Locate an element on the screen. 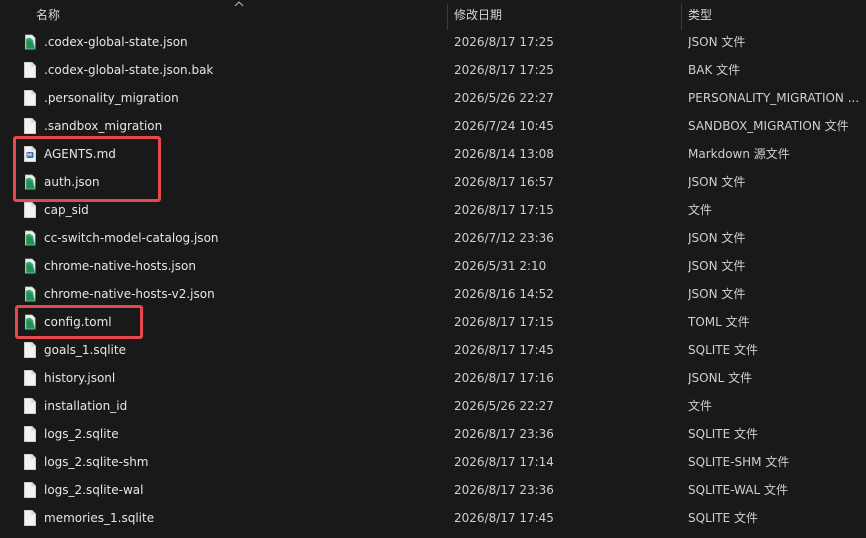  file-name: memories_1.sqlite is located at coordinates (244, 518).